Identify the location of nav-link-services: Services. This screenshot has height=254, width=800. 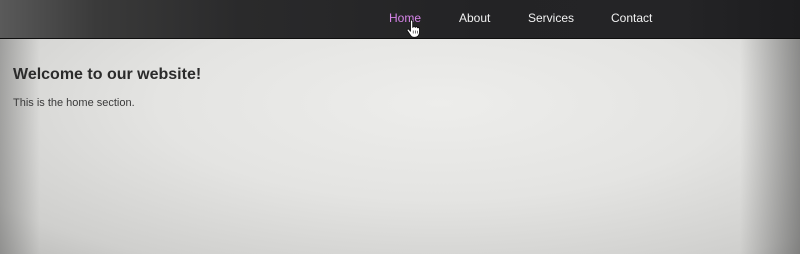
(551, 18).